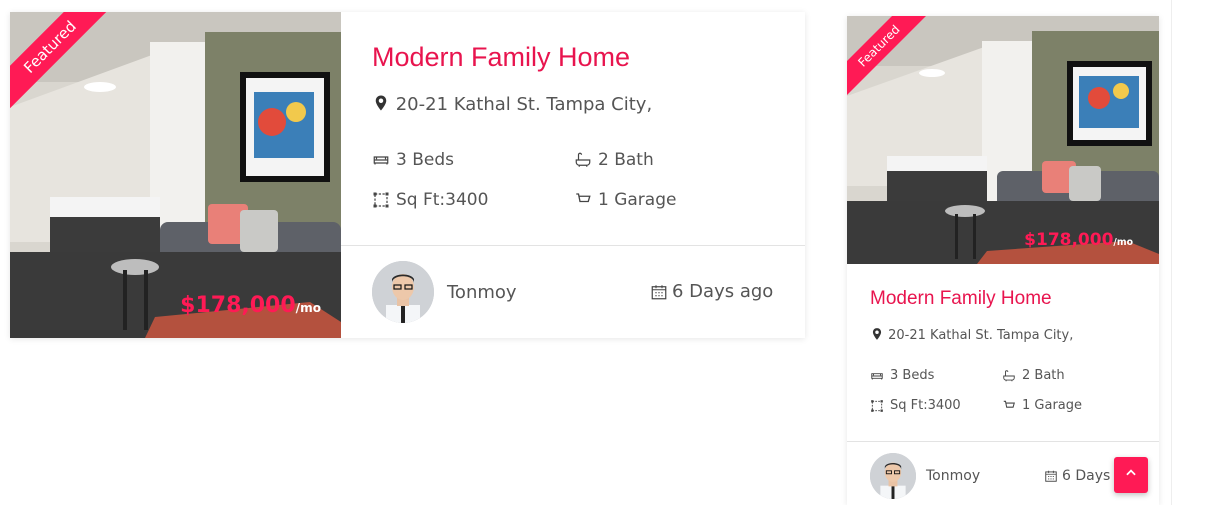 Image resolution: width=1210 pixels, height=505 pixels. Describe the element at coordinates (1131, 472) in the screenshot. I see `chevron-up-icon` at that location.